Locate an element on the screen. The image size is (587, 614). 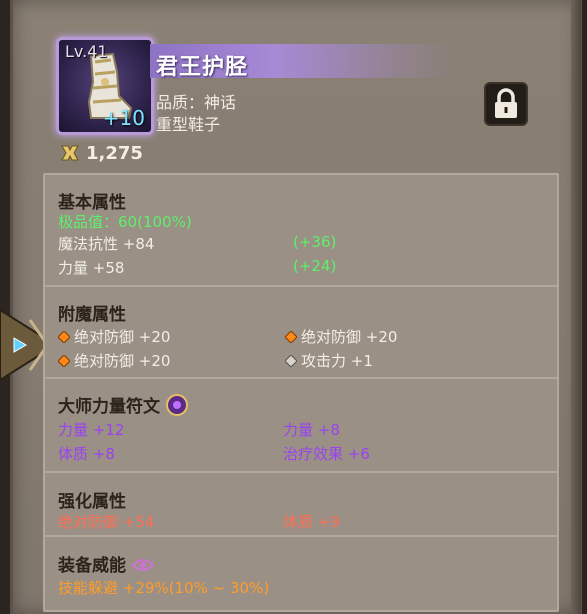
item-level: Lv.41 is located at coordinates (86, 51).